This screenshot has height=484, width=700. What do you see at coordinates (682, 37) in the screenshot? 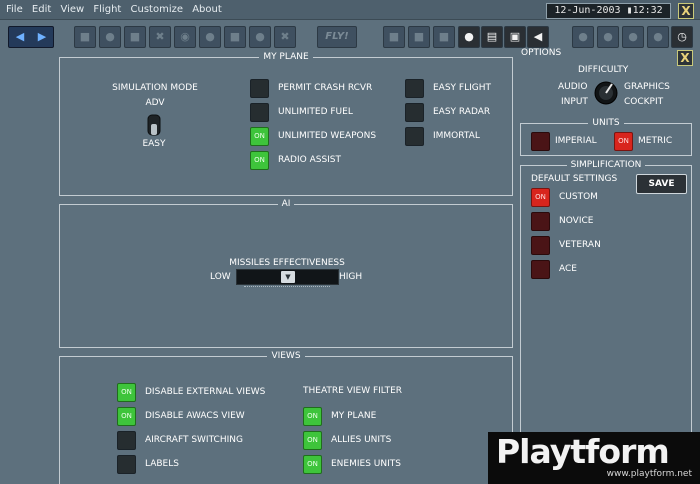
I see `clock-icon: ◷` at bounding box center [682, 37].